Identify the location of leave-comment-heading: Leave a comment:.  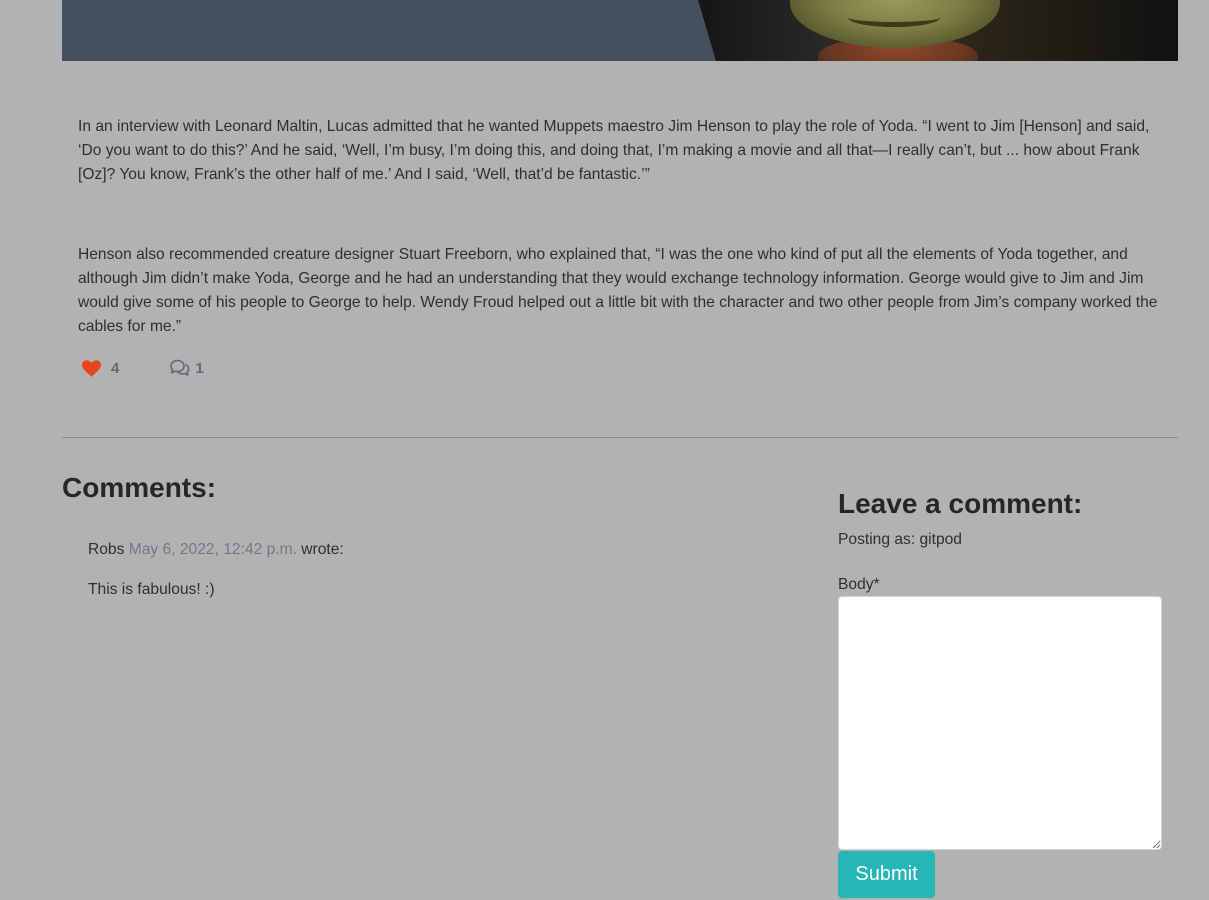
(960, 503).